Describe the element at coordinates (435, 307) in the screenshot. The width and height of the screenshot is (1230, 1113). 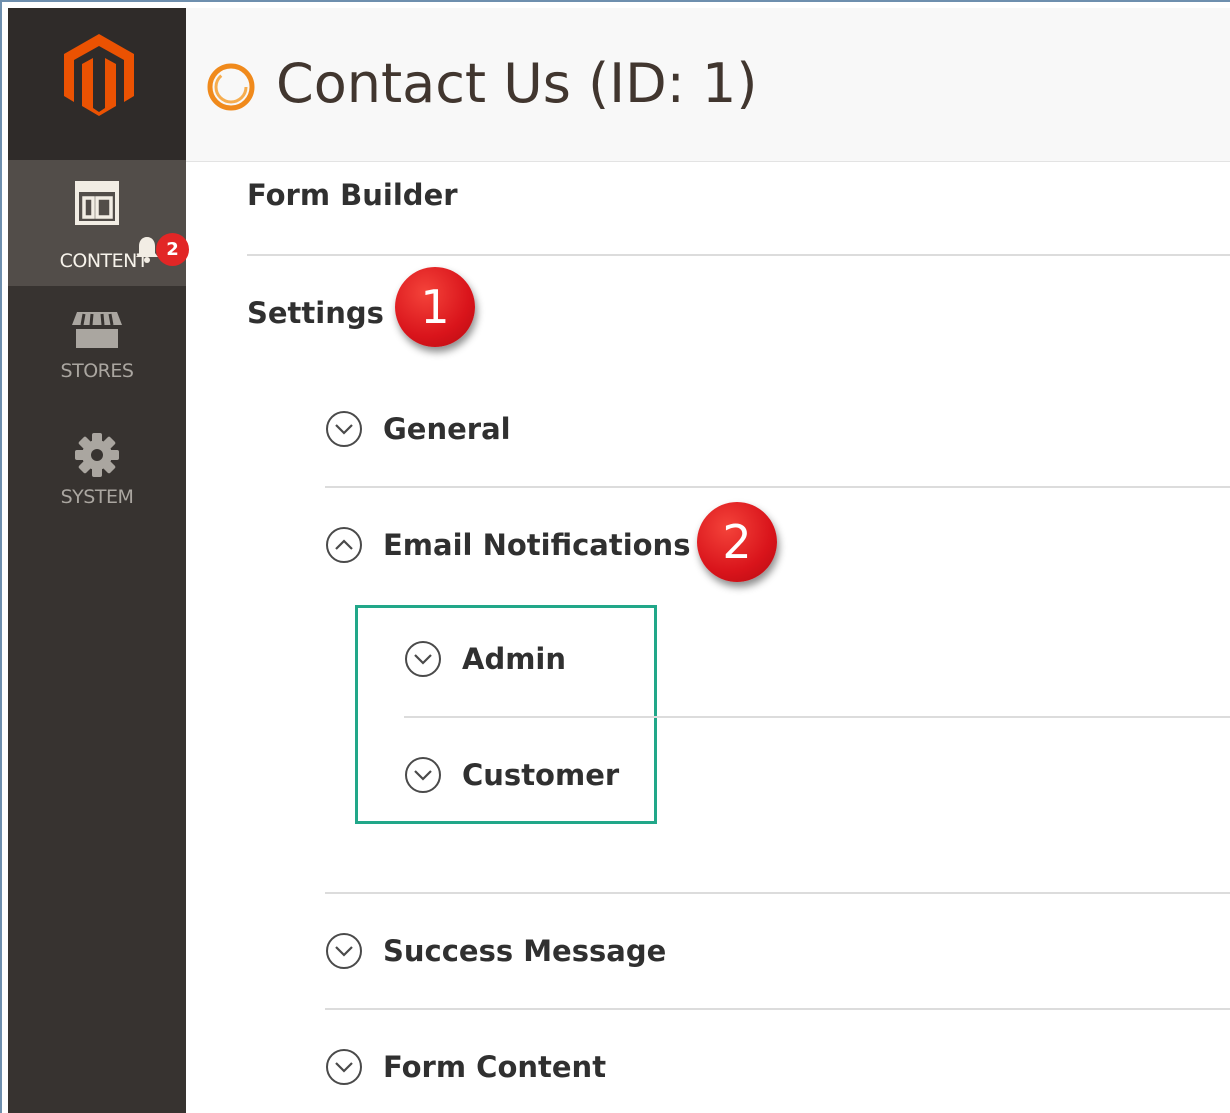
I see `callout-1: 1` at that location.